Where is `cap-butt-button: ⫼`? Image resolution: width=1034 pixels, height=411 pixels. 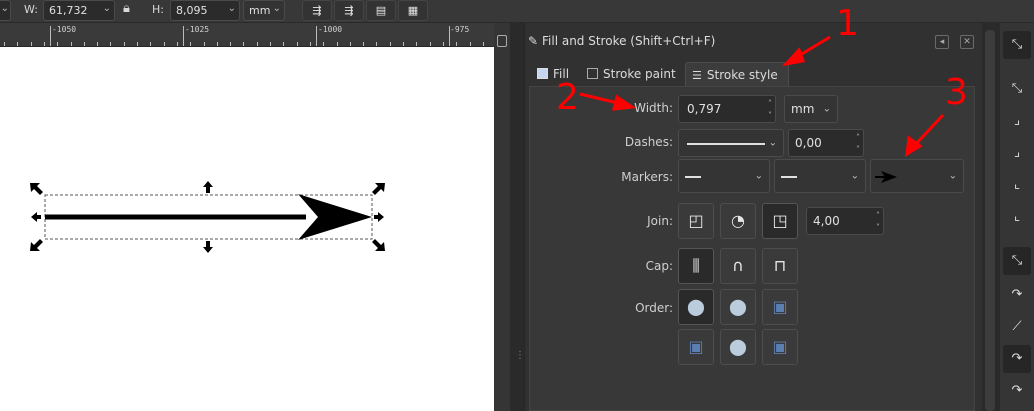
cap-butt-button: ⫼ is located at coordinates (696, 266).